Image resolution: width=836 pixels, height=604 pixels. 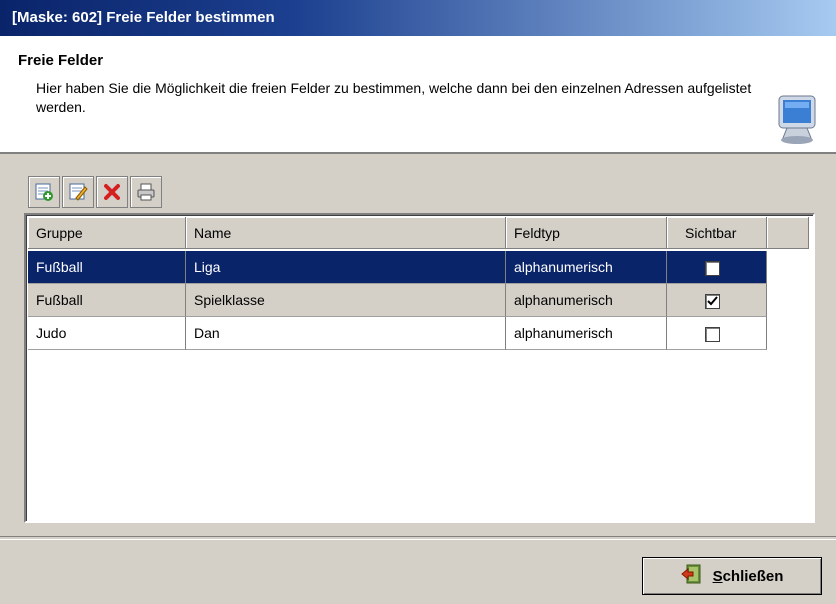 I want to click on close-button: Schließen, so click(x=732, y=576).